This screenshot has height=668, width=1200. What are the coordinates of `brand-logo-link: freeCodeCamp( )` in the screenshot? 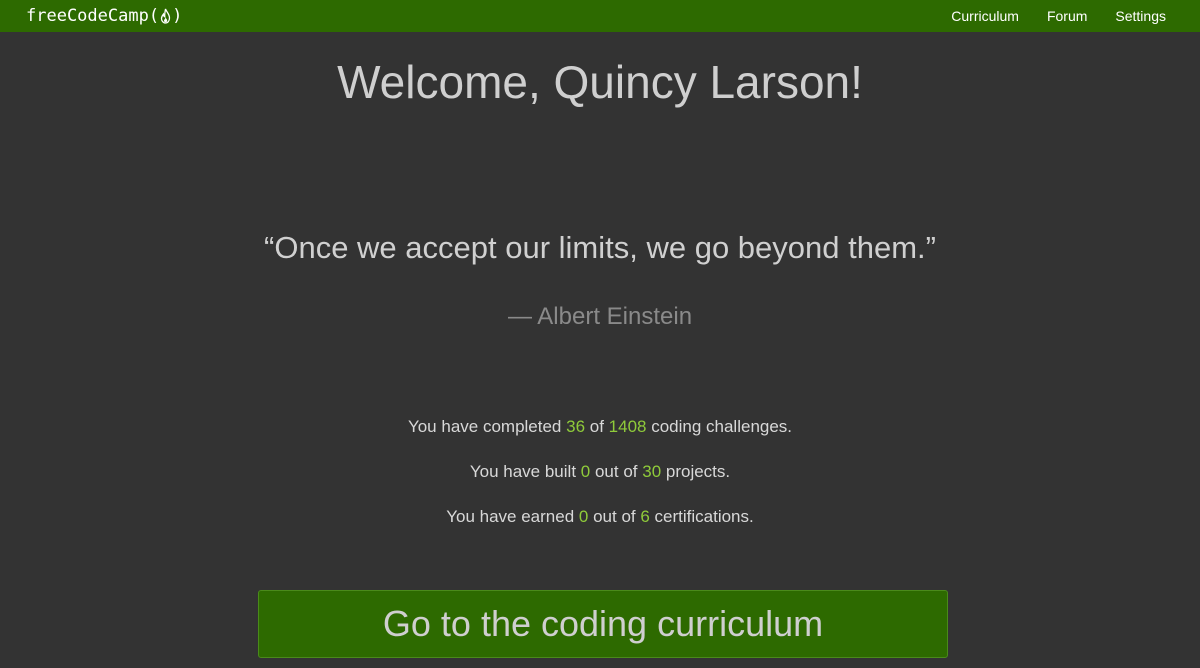 It's located at (104, 16).